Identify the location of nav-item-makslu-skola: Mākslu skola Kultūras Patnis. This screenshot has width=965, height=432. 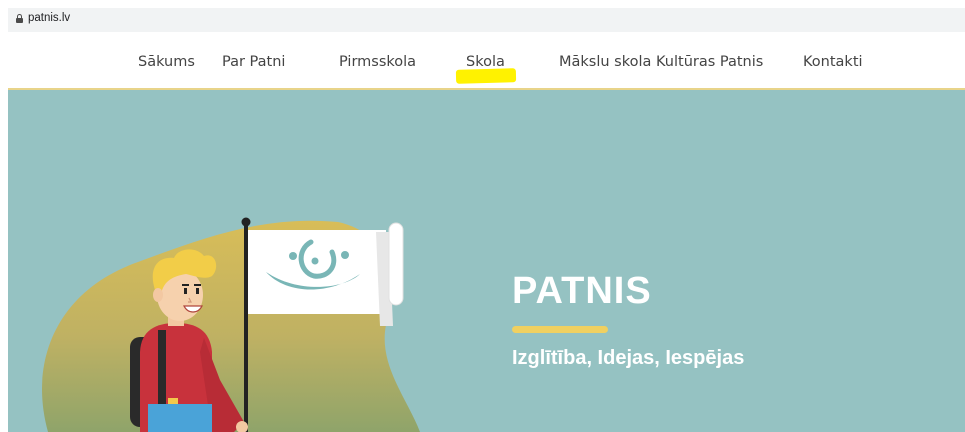
(661, 62).